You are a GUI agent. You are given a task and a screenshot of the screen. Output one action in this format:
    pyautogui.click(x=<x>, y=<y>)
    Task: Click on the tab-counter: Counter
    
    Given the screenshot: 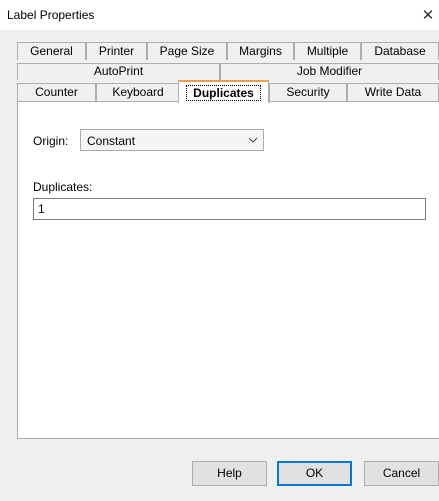 What is the action you would take?
    pyautogui.click(x=56, y=92)
    